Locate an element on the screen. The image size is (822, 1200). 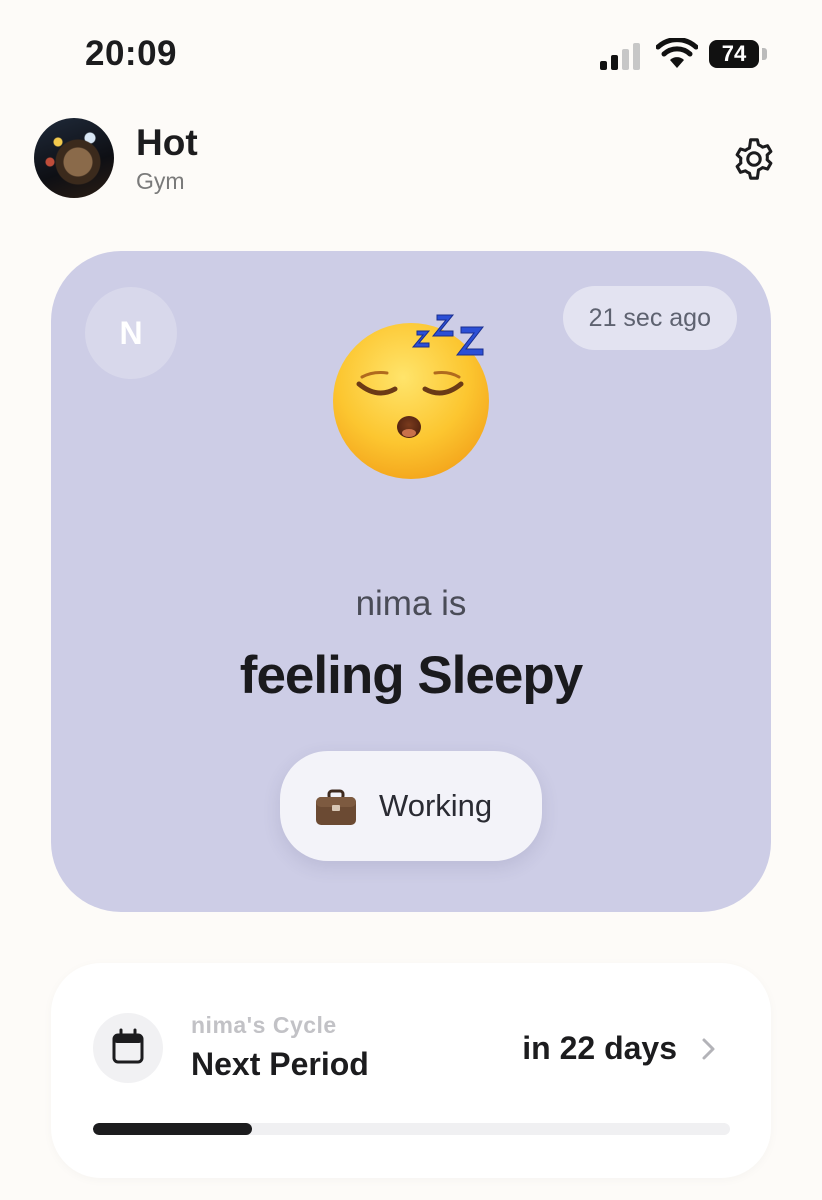
briefcase-icon is located at coordinates (336, 807).